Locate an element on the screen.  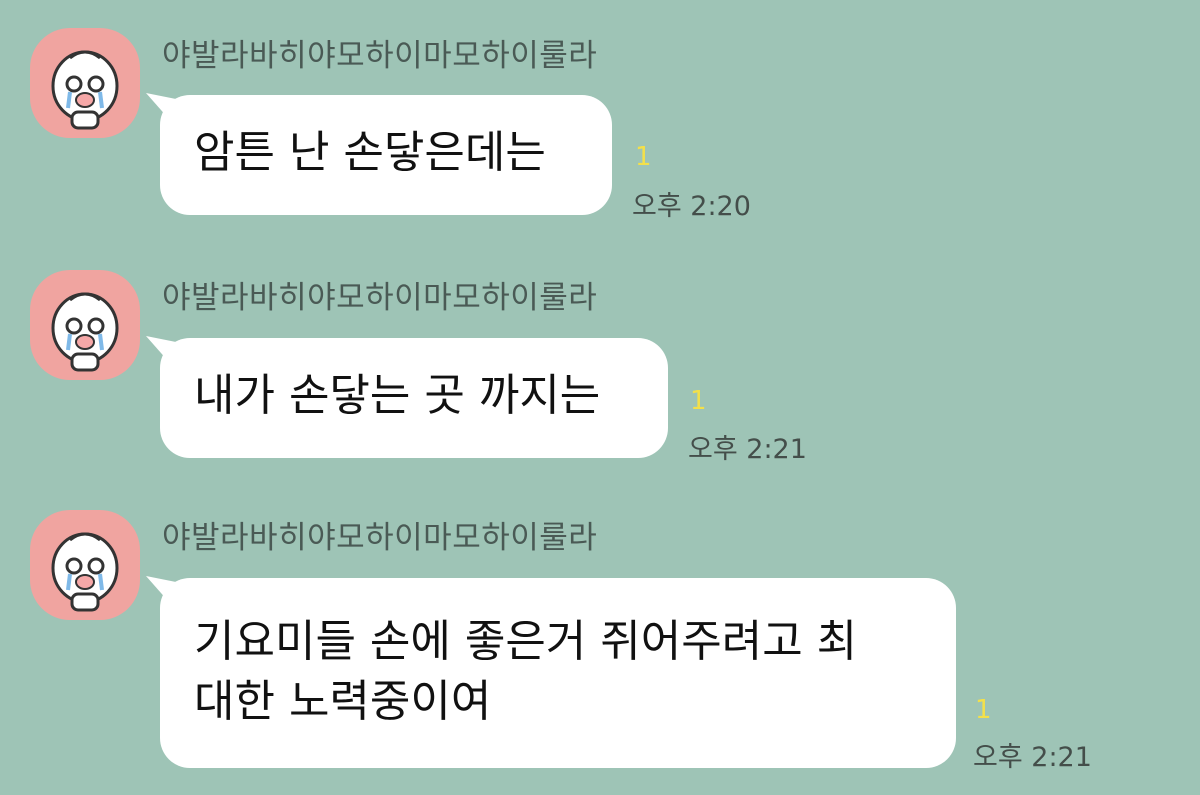
message-text: 기요미들 손에 좋은거 쥐어주려고 최 대한 노력중이여 is located at coordinates (526, 671).